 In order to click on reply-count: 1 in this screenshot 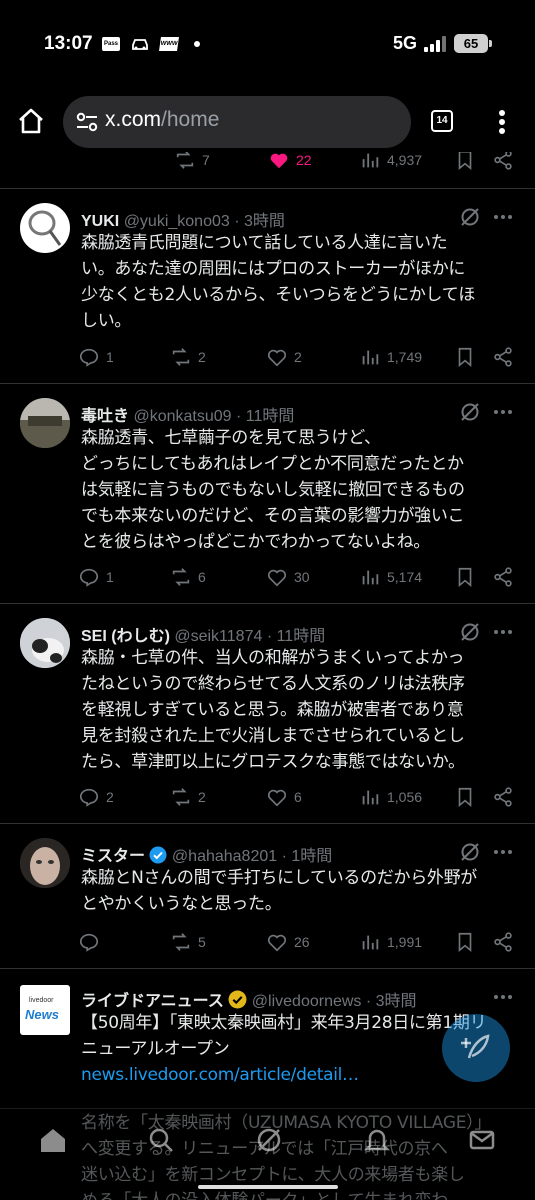, I will do `click(110, 577)`.